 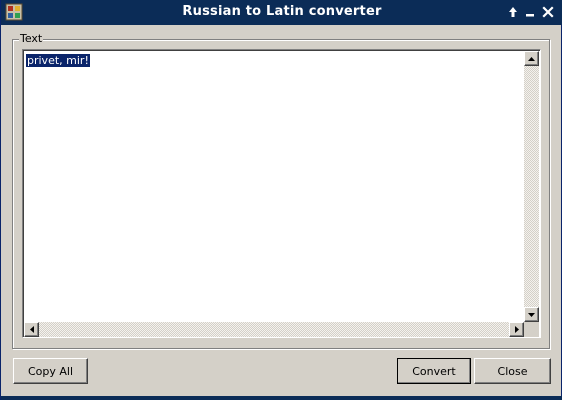 I want to click on minimize-icon, so click(x=530, y=12).